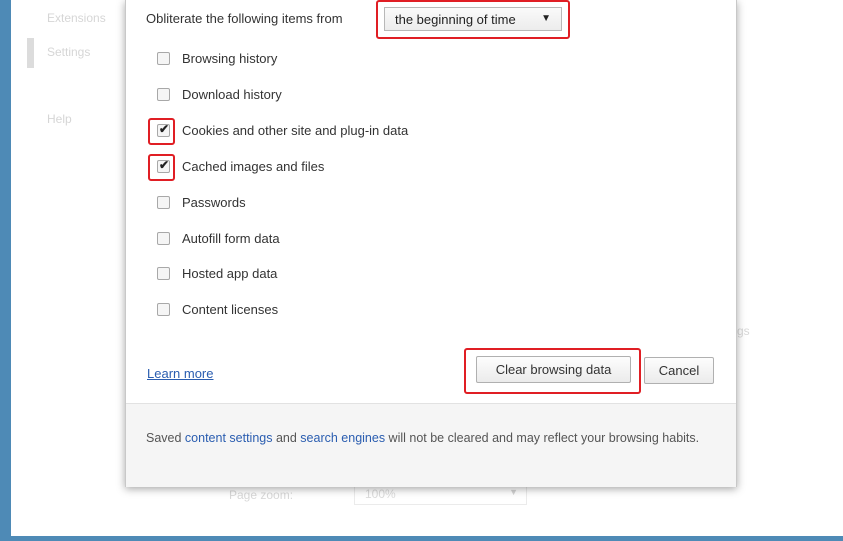 The width and height of the screenshot is (843, 541). I want to click on obliterate-label: Obliterate the following items from, so click(244, 18).